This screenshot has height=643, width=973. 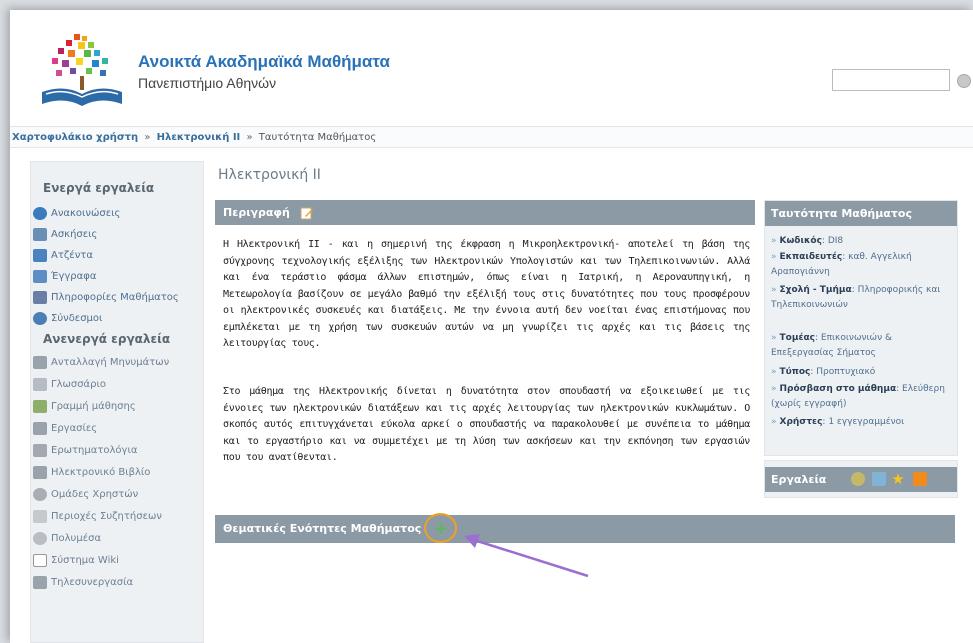 I want to click on sidebar-item-documents: Έγγραφα, so click(x=64, y=277).